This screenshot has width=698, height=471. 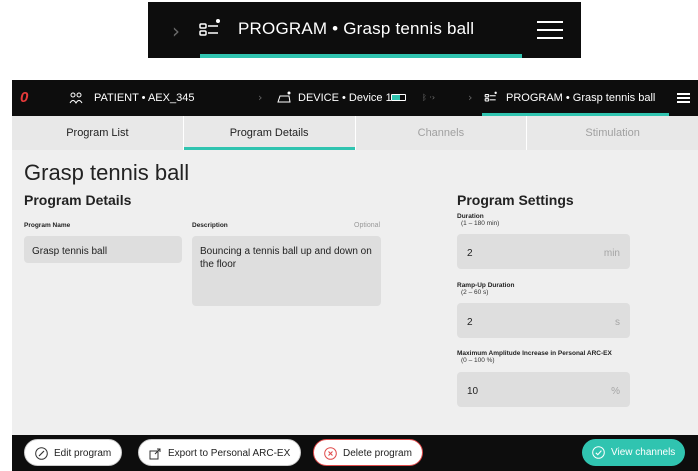 What do you see at coordinates (361, 56) in the screenshot?
I see `active-accent-bar` at bounding box center [361, 56].